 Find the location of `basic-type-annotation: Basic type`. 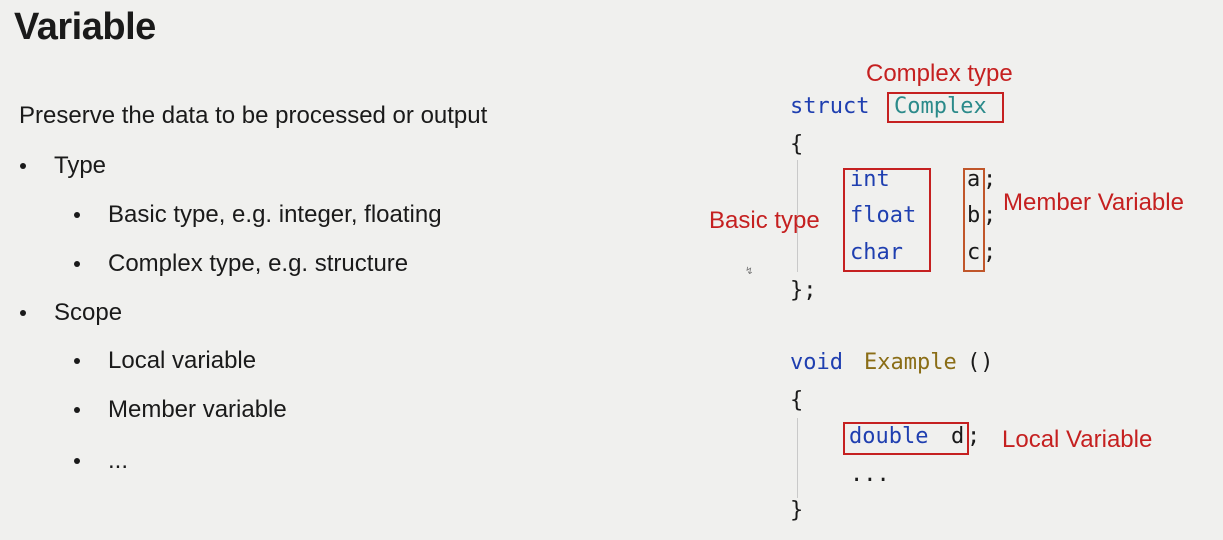

basic-type-annotation: Basic type is located at coordinates (764, 220).